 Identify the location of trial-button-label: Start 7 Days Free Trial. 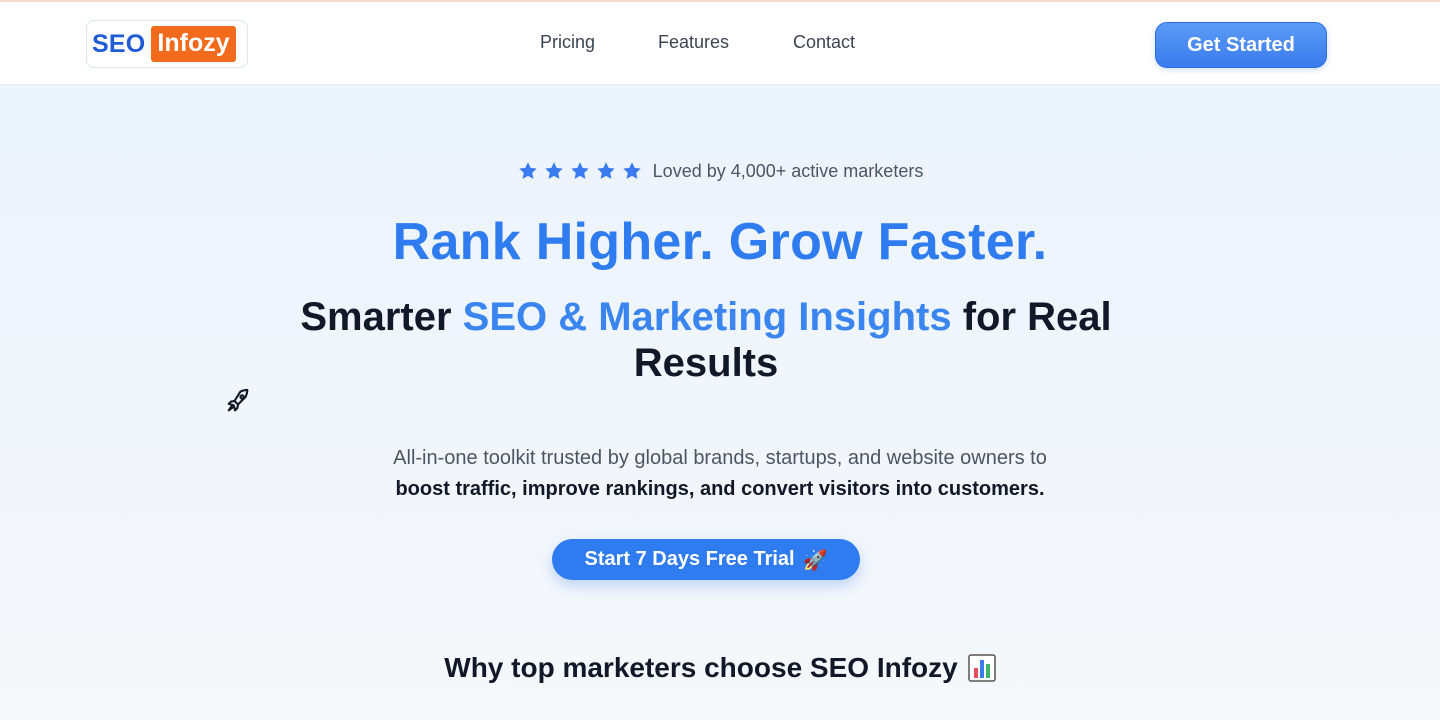
(689, 559).